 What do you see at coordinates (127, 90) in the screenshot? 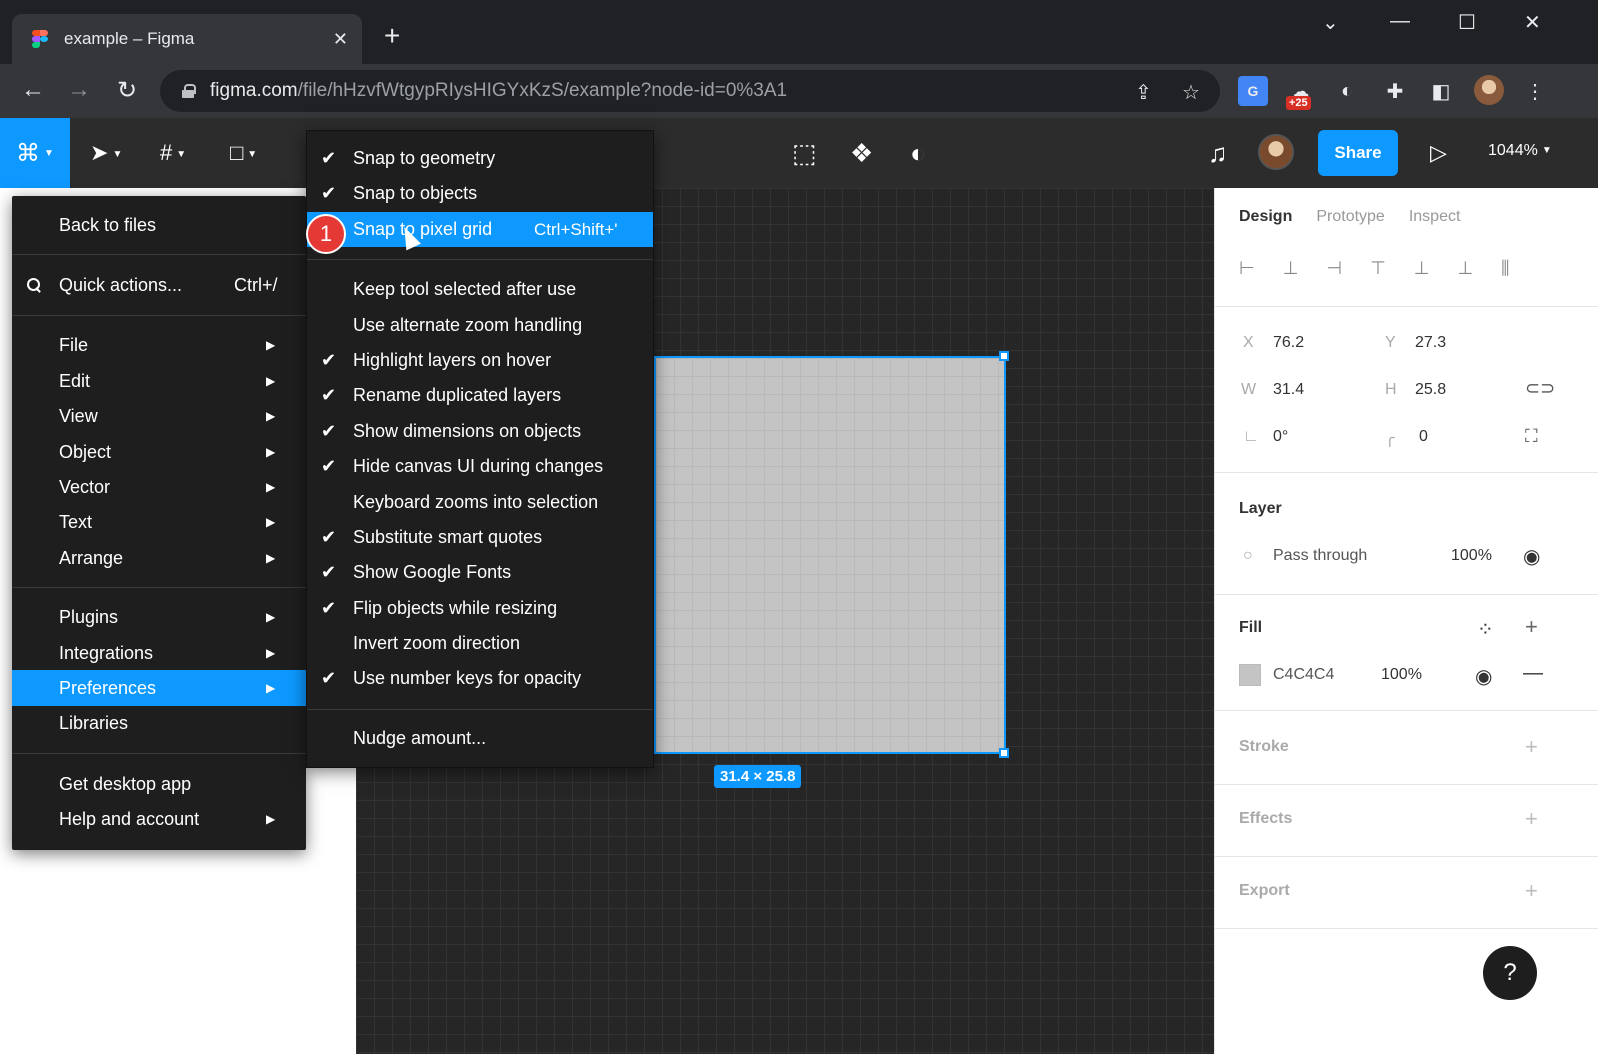
I see `reload-icon: ↻` at bounding box center [127, 90].